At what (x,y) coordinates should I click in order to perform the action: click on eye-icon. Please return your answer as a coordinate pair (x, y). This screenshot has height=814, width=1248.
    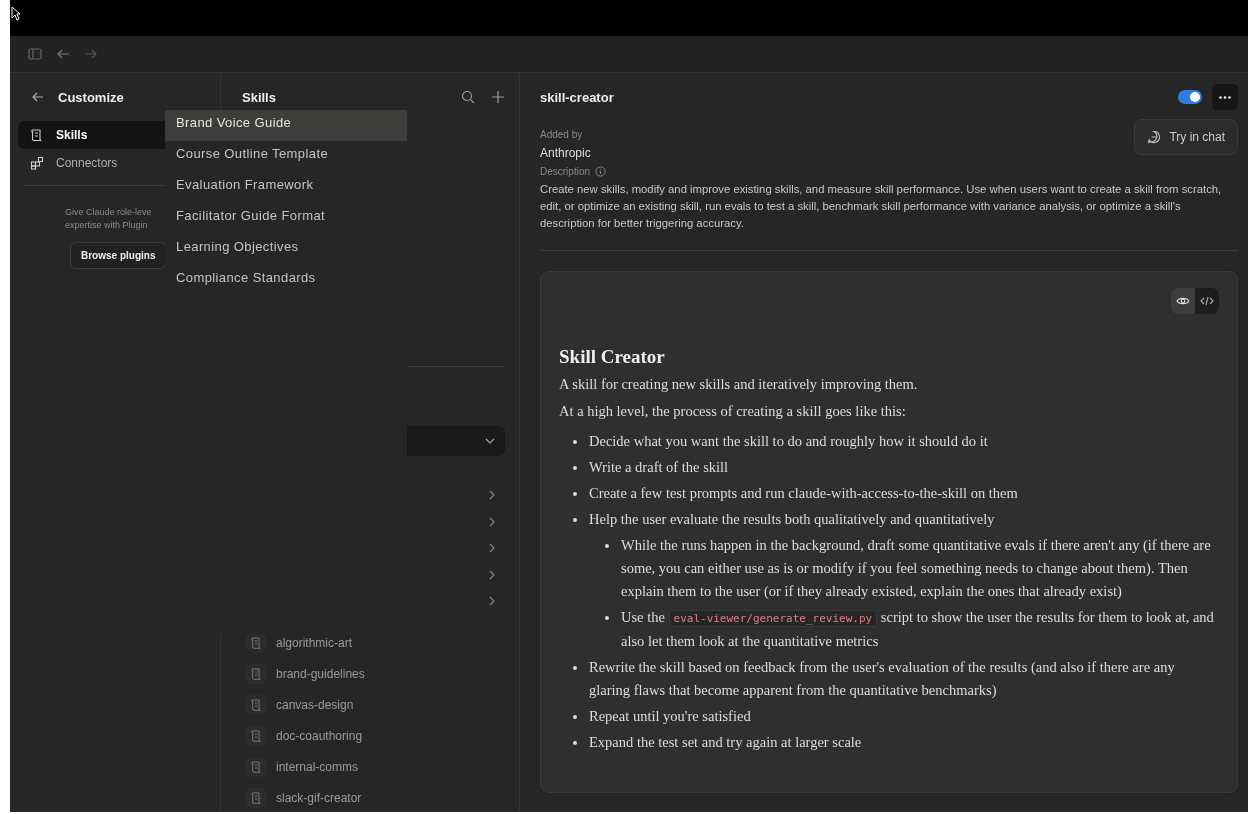
    Looking at the image, I should click on (1183, 301).